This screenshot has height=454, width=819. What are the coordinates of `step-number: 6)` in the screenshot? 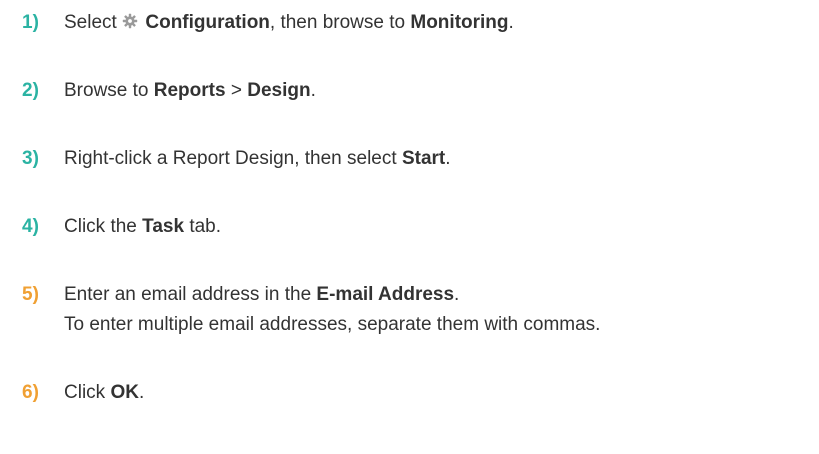 It's located at (30, 392).